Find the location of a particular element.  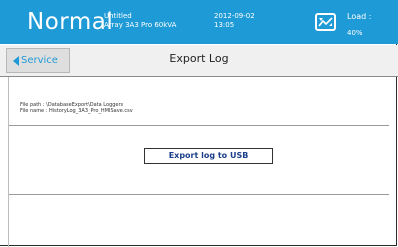

content-divider-bottom is located at coordinates (199, 194).